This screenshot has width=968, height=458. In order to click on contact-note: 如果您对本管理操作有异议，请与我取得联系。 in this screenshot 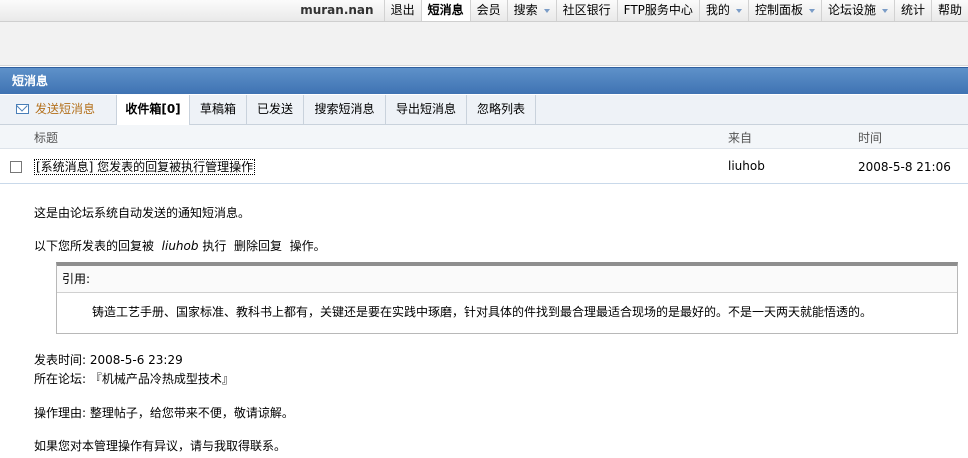, I will do `click(160, 446)`.